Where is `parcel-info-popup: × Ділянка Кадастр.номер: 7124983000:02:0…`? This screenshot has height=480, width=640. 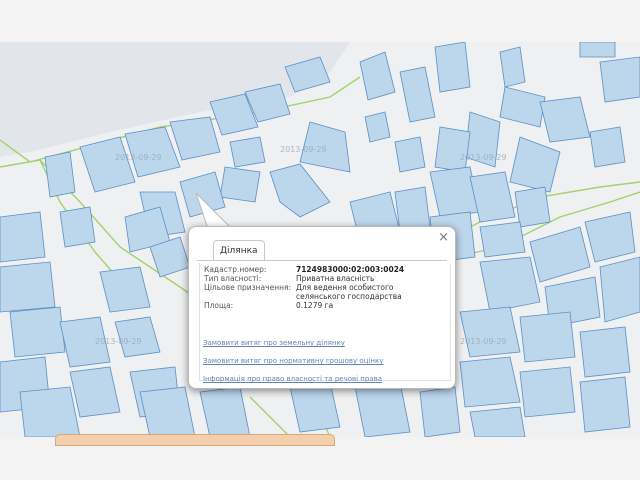
parcel-info-popup: × Ділянка Кадастр.номер: 7124983000:02:0… is located at coordinates (322, 307).